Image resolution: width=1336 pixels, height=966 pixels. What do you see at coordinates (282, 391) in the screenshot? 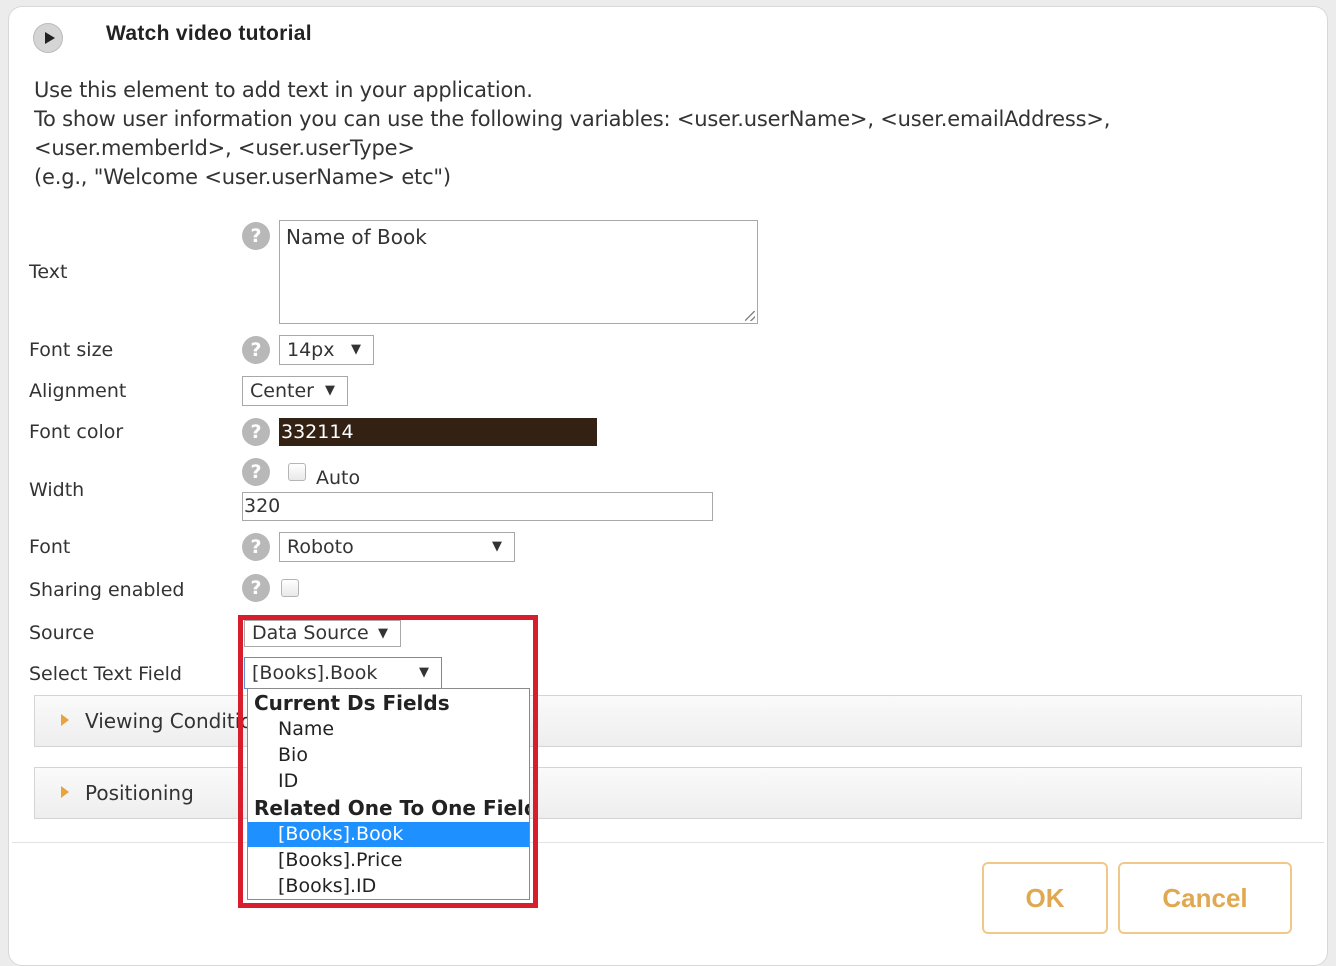
I see `alignment-value: Center` at bounding box center [282, 391].